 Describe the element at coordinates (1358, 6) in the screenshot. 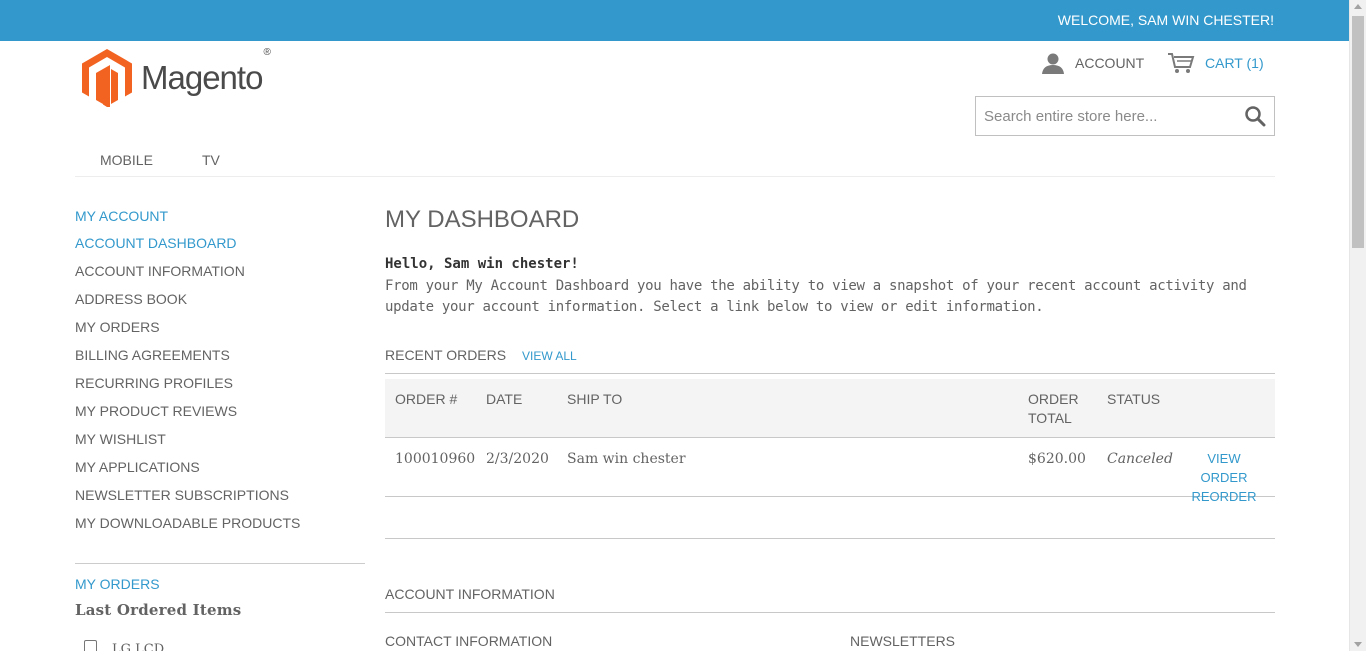

I see `scroll-up-arrow-icon` at that location.